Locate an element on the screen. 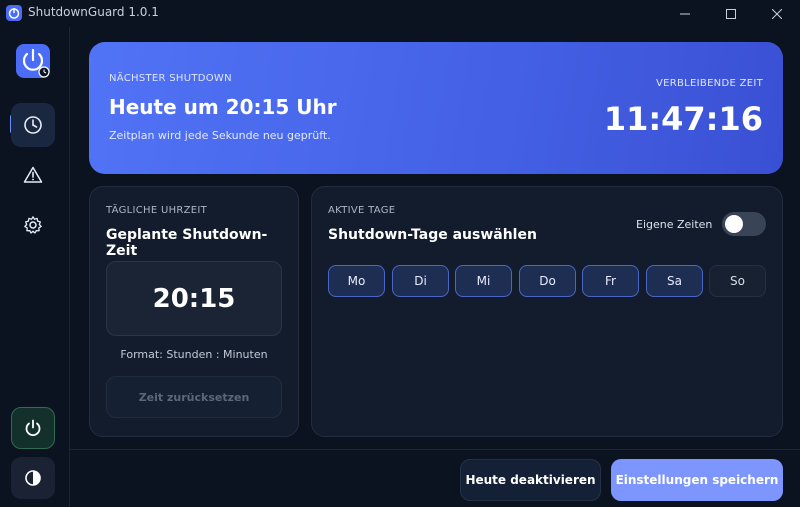  nav-schedule-button is located at coordinates (33, 125).